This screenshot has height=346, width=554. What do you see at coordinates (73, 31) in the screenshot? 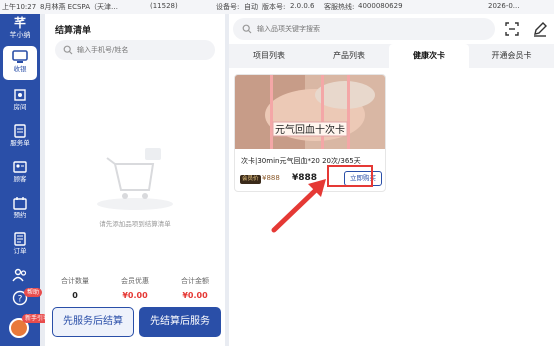
I see `settlement-title: 结算清单` at bounding box center [73, 31].